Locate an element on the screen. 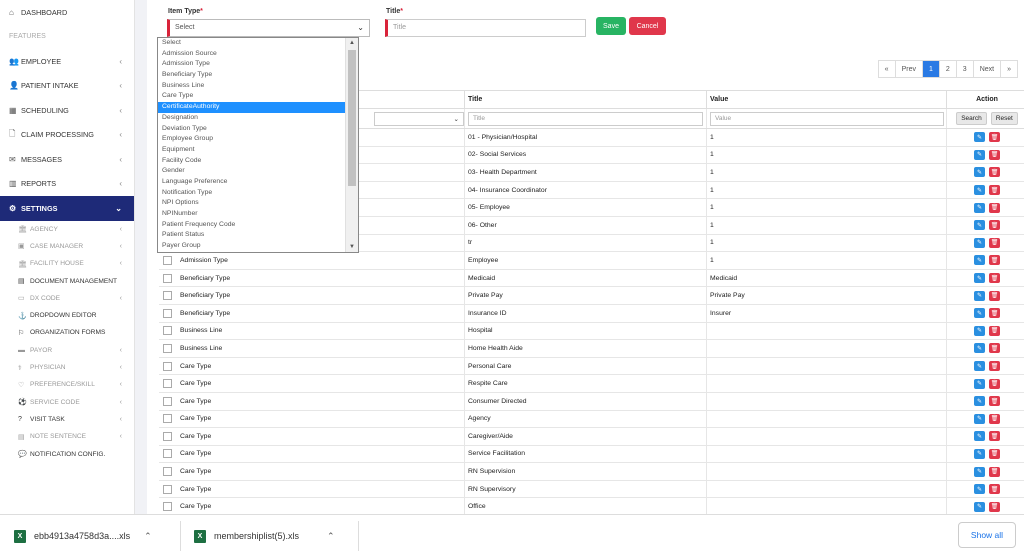  search-button: Search is located at coordinates (971, 118).